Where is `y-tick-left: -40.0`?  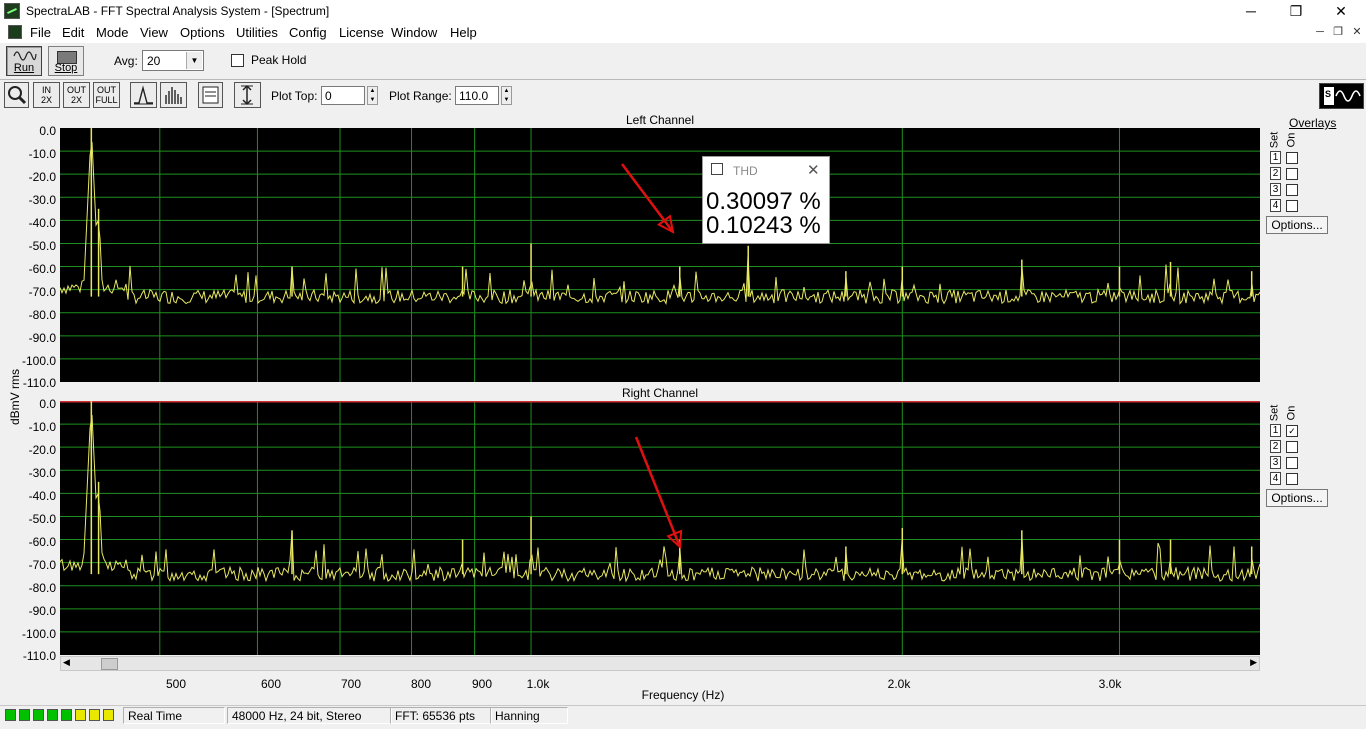
y-tick-left: -40.0 is located at coordinates (42, 223).